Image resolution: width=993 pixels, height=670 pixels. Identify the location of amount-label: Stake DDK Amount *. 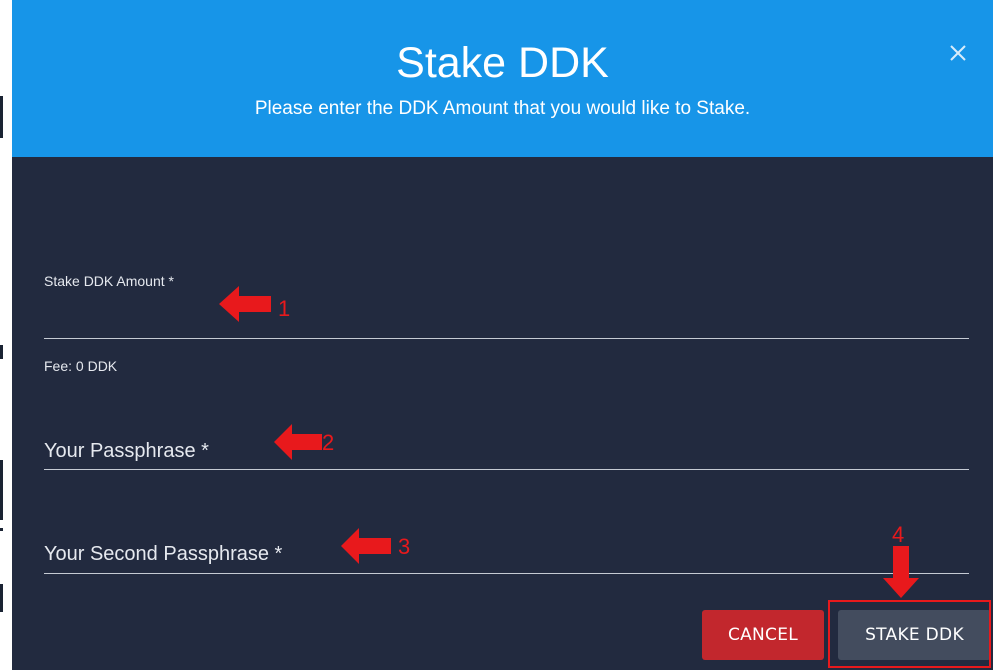
(109, 281).